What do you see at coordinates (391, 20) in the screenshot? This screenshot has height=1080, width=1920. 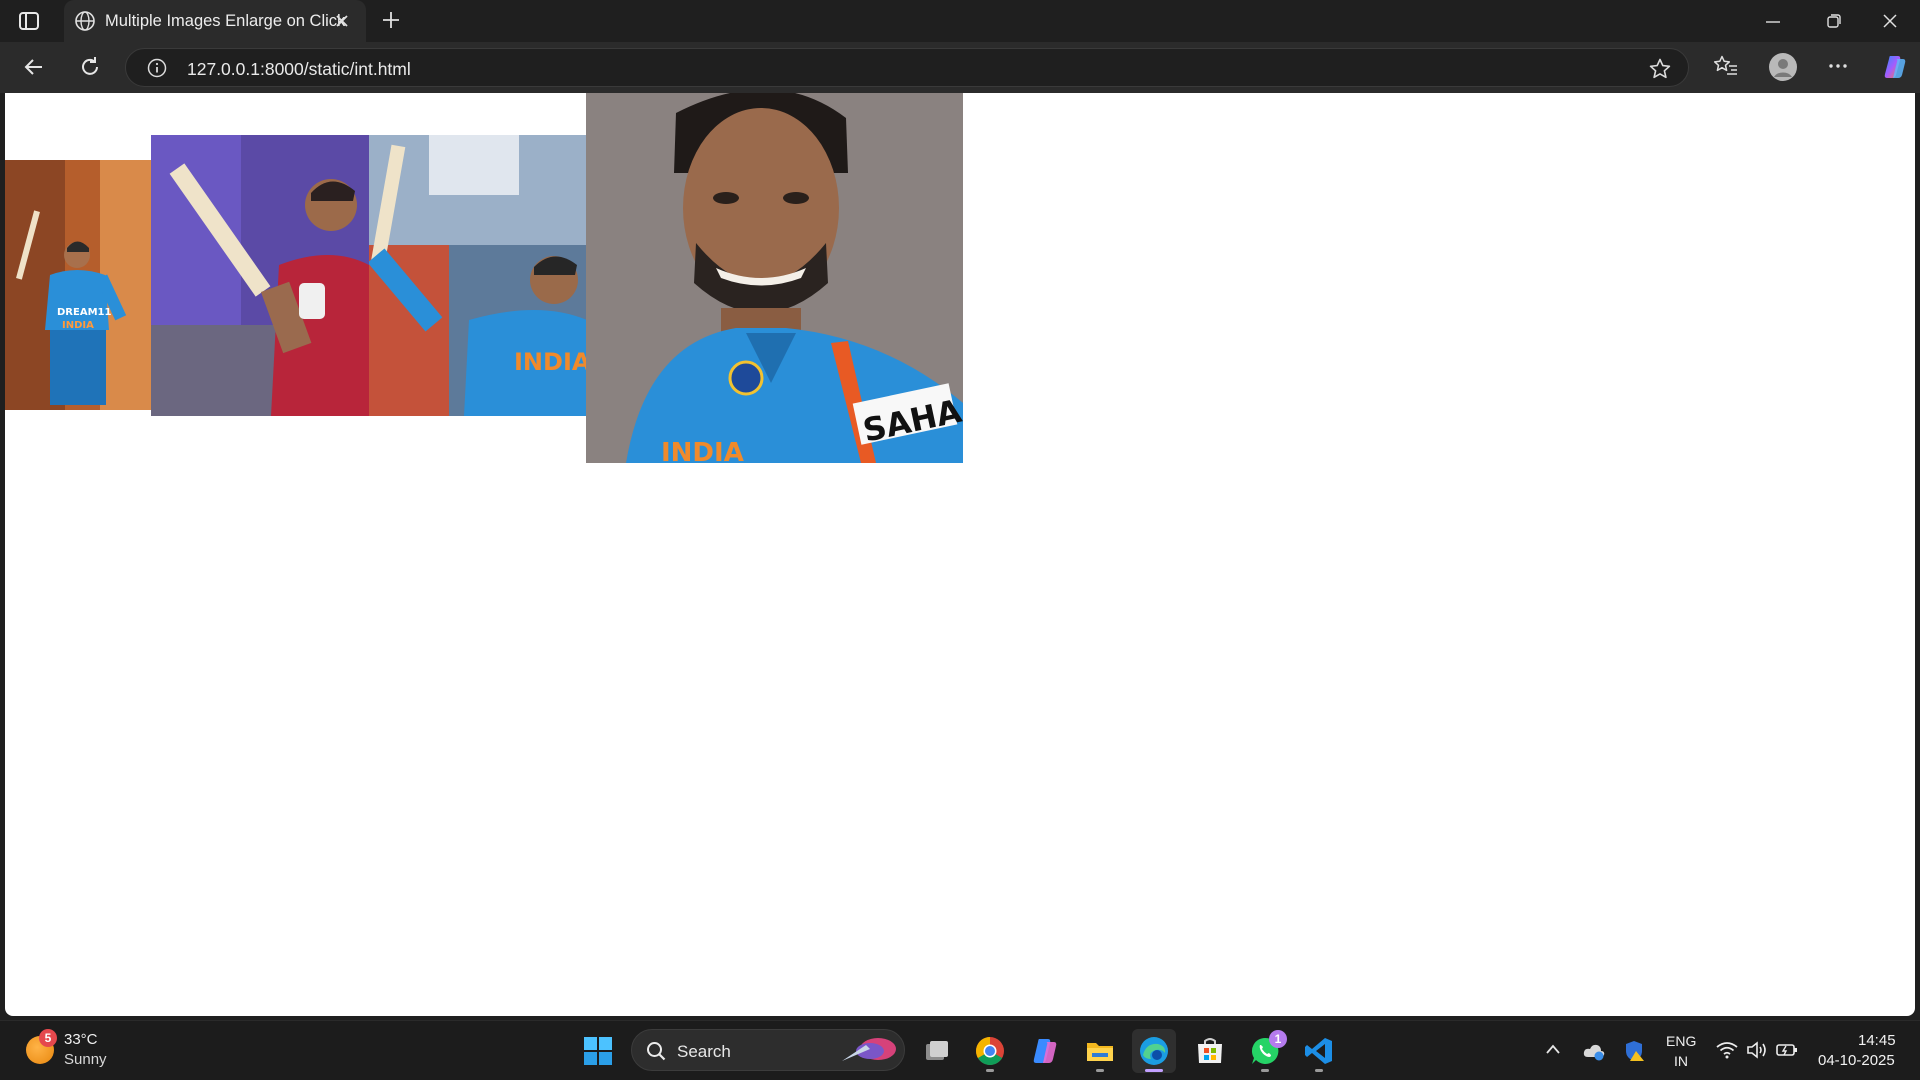 I see `plus-icon` at bounding box center [391, 20].